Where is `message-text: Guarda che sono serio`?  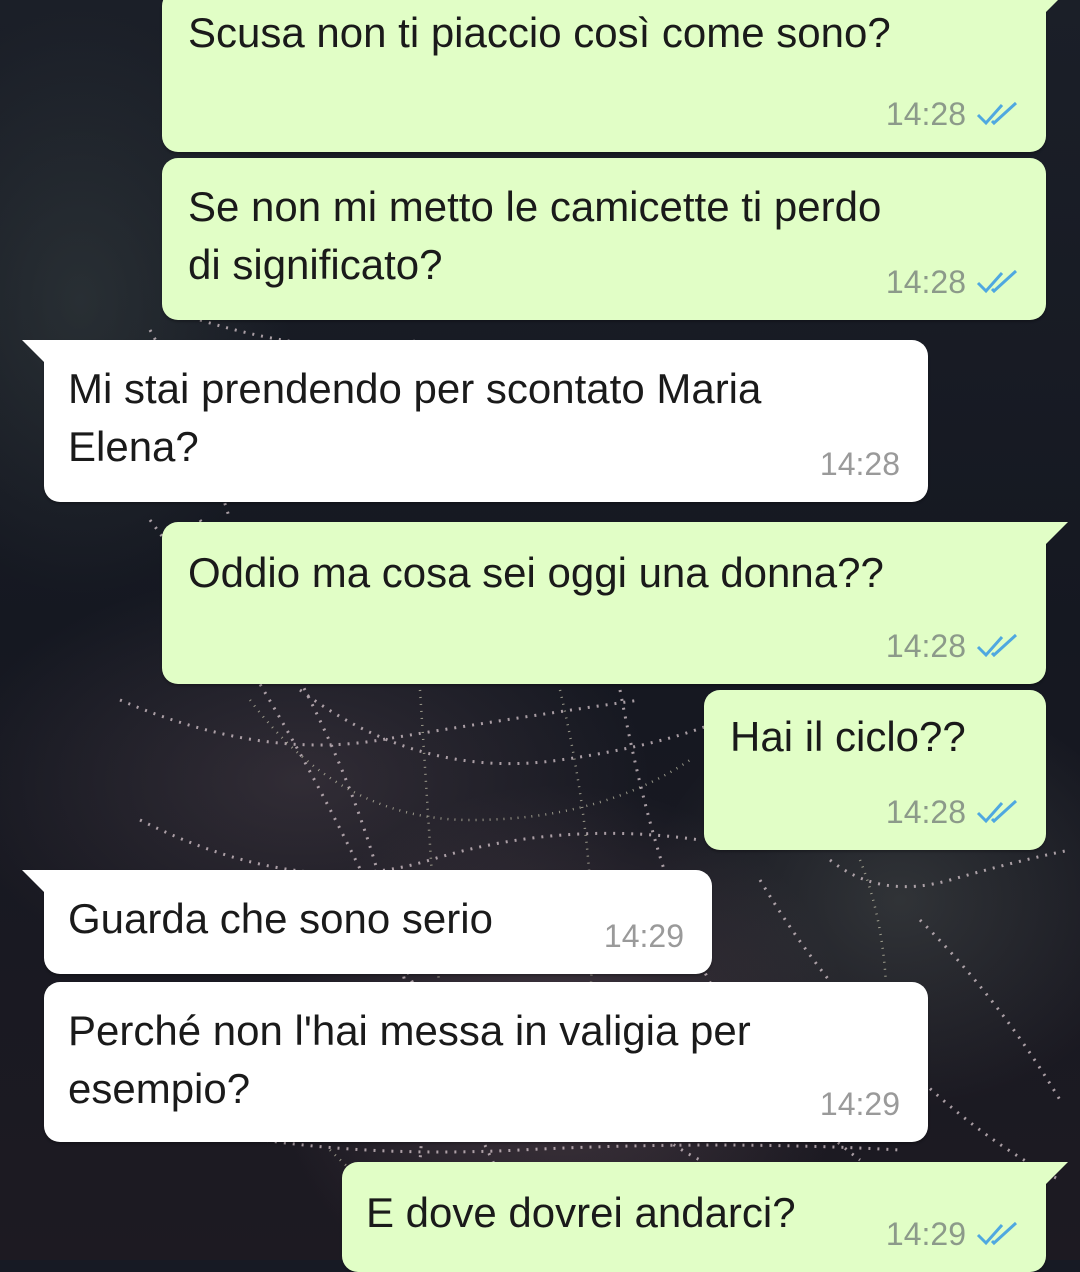
message-text: Guarda che sono serio is located at coordinates (280, 918).